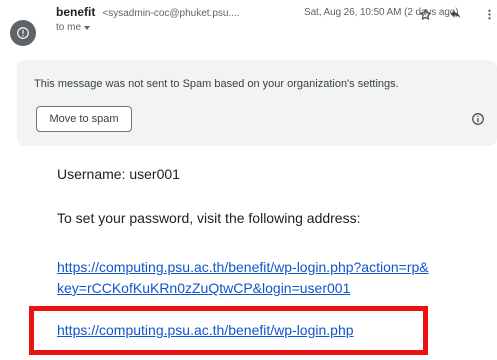  What do you see at coordinates (455, 14) in the screenshot?
I see `reply-icon` at bounding box center [455, 14].